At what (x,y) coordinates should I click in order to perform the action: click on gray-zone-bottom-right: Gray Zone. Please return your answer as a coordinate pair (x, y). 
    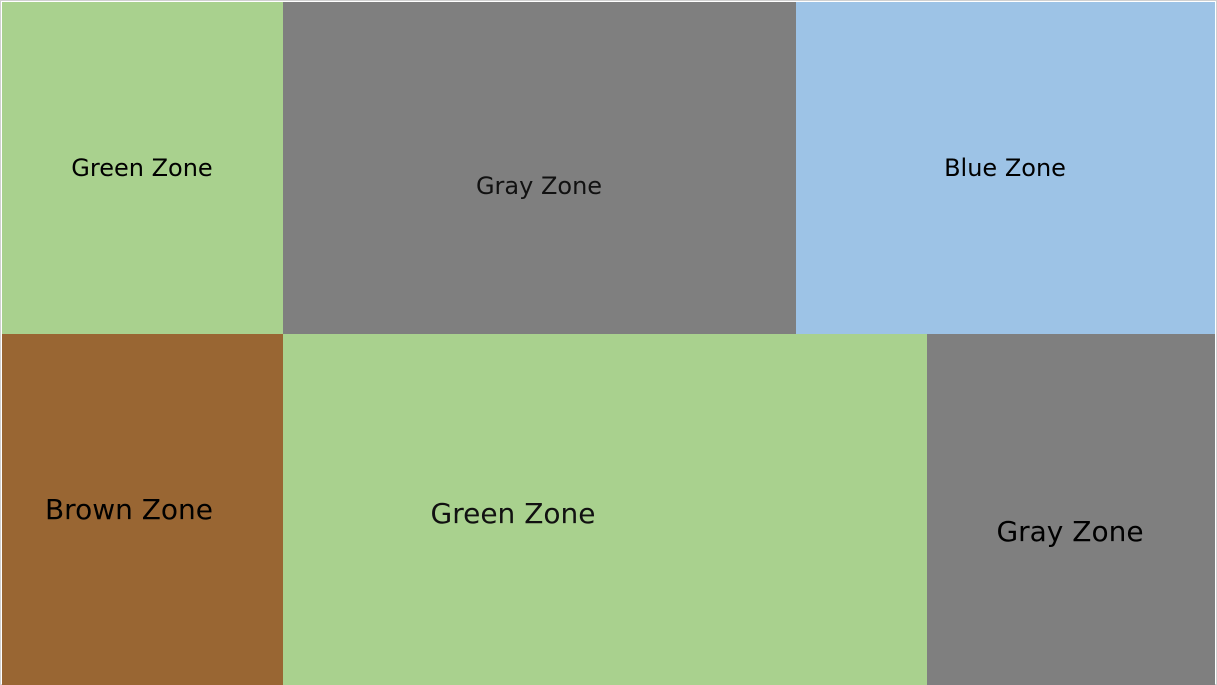
    Looking at the image, I should click on (1071, 509).